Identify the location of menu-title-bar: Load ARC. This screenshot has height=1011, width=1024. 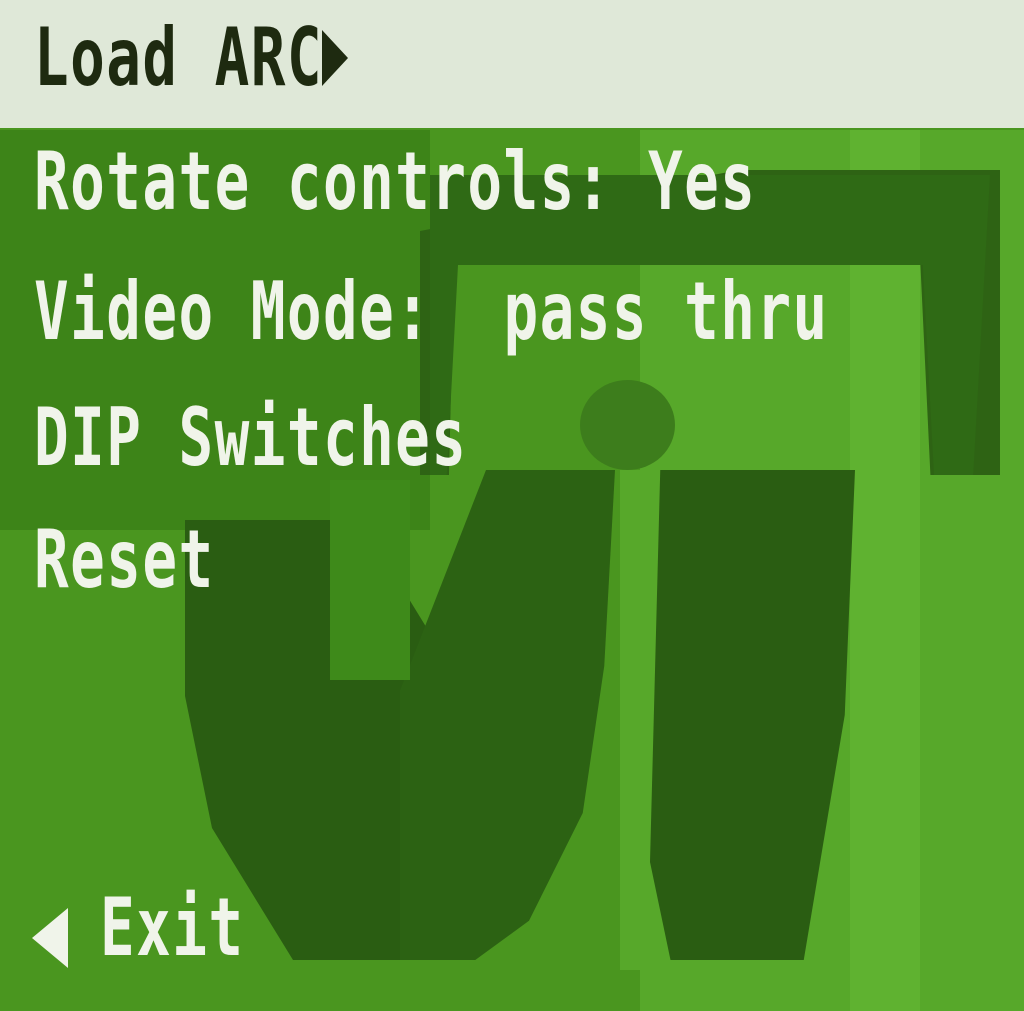
(512, 64).